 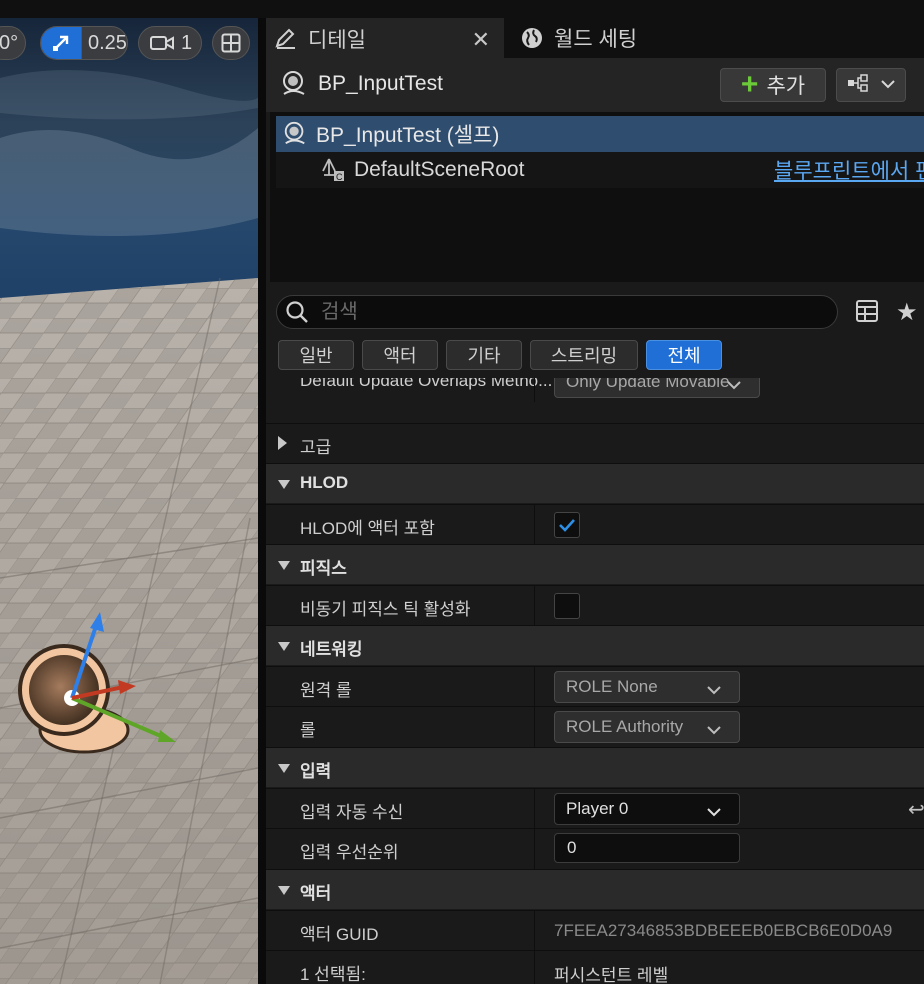 What do you see at coordinates (439, 169) in the screenshot?
I see `component-default-scene-root-label: DefaultSceneRoot` at bounding box center [439, 169].